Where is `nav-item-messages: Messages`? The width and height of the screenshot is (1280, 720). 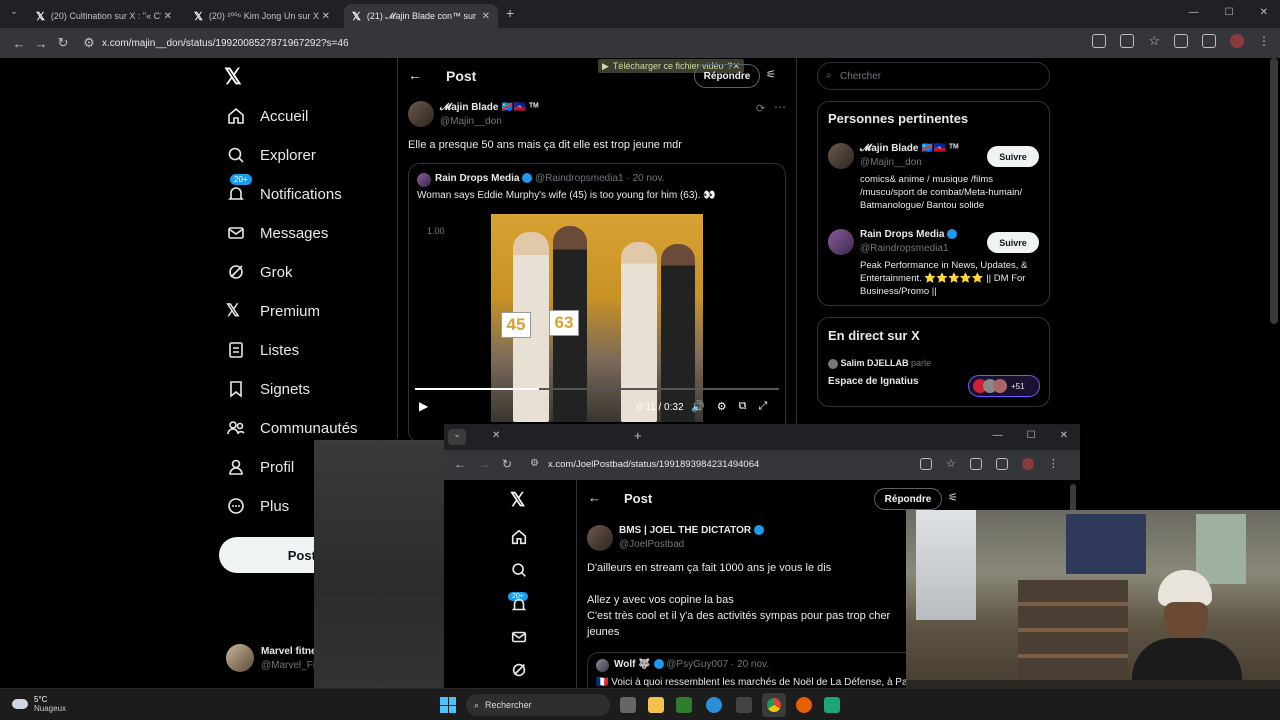
nav-item-messages: Messages is located at coordinates (277, 233).